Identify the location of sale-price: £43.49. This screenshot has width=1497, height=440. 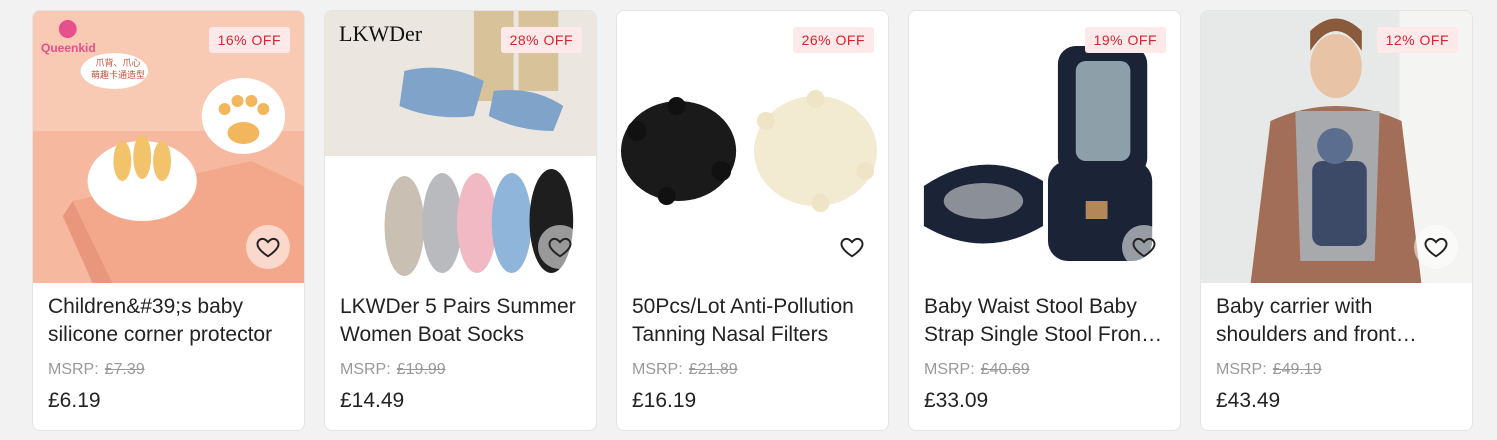
(1248, 400).